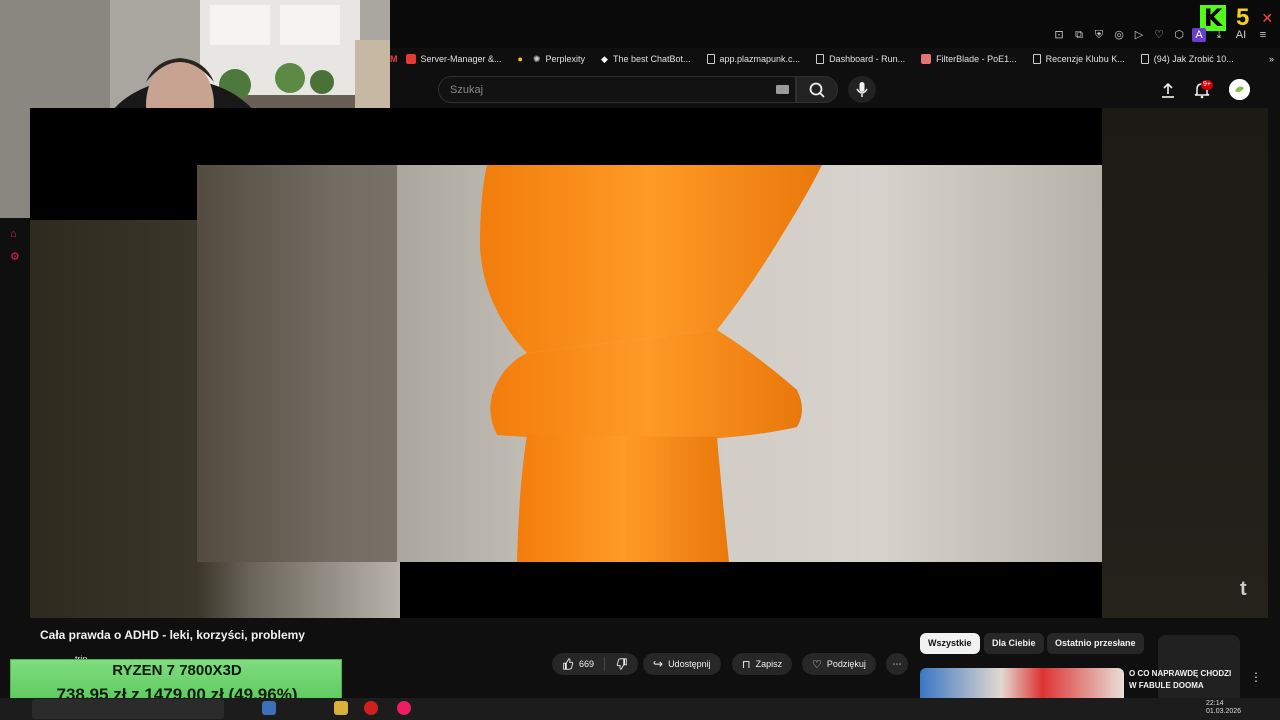  Describe the element at coordinates (1179, 35) in the screenshot. I see `extensions-icon: ⬡` at that location.